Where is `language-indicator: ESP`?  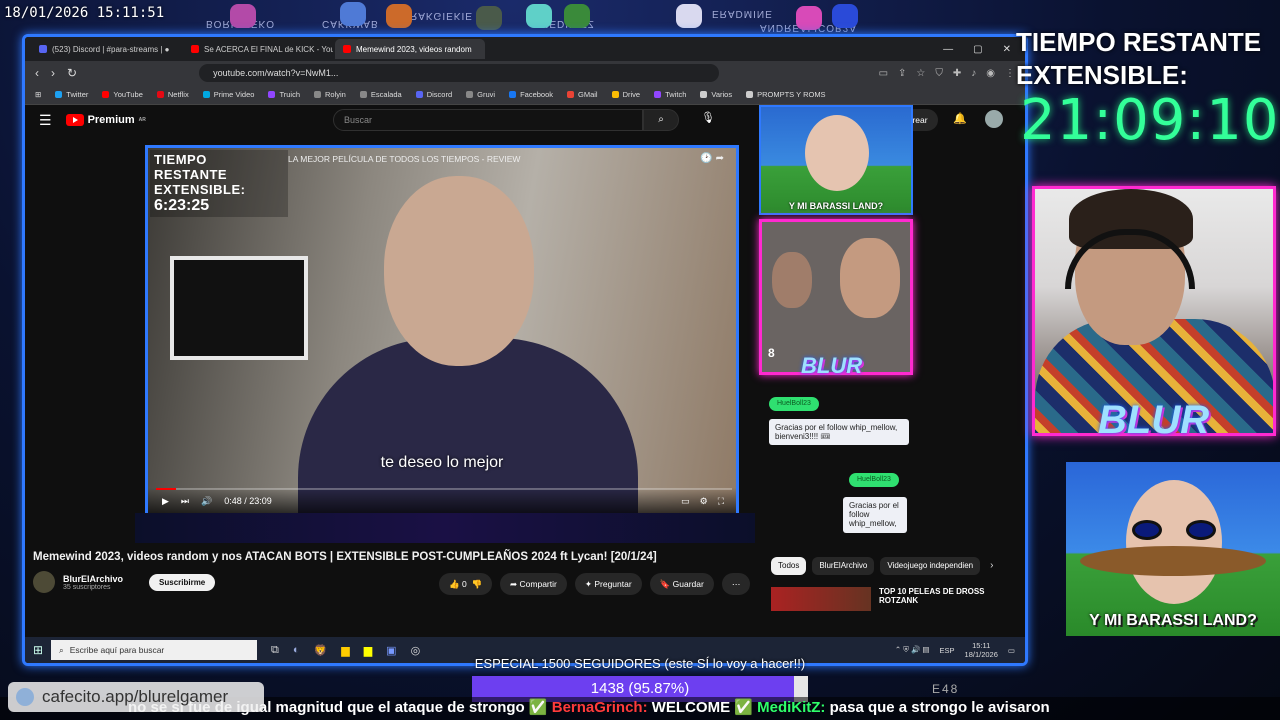
language-indicator: ESP is located at coordinates (947, 650).